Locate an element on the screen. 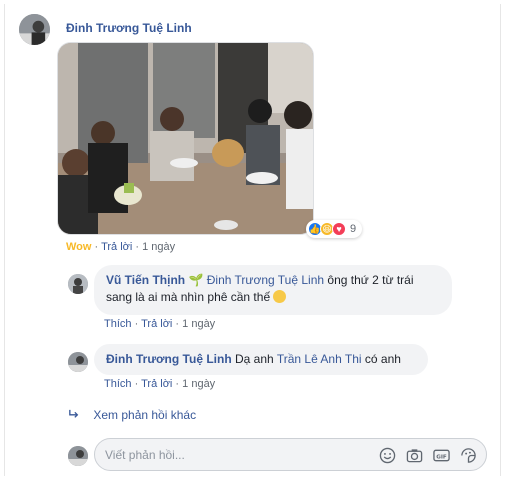 The height and width of the screenshot is (480, 505). sticker-icon is located at coordinates (468, 455).